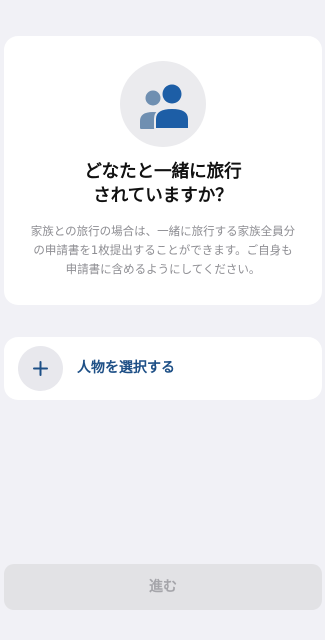 The width and height of the screenshot is (325, 640). I want to click on select-person-label: 人物を選択する, so click(126, 368).